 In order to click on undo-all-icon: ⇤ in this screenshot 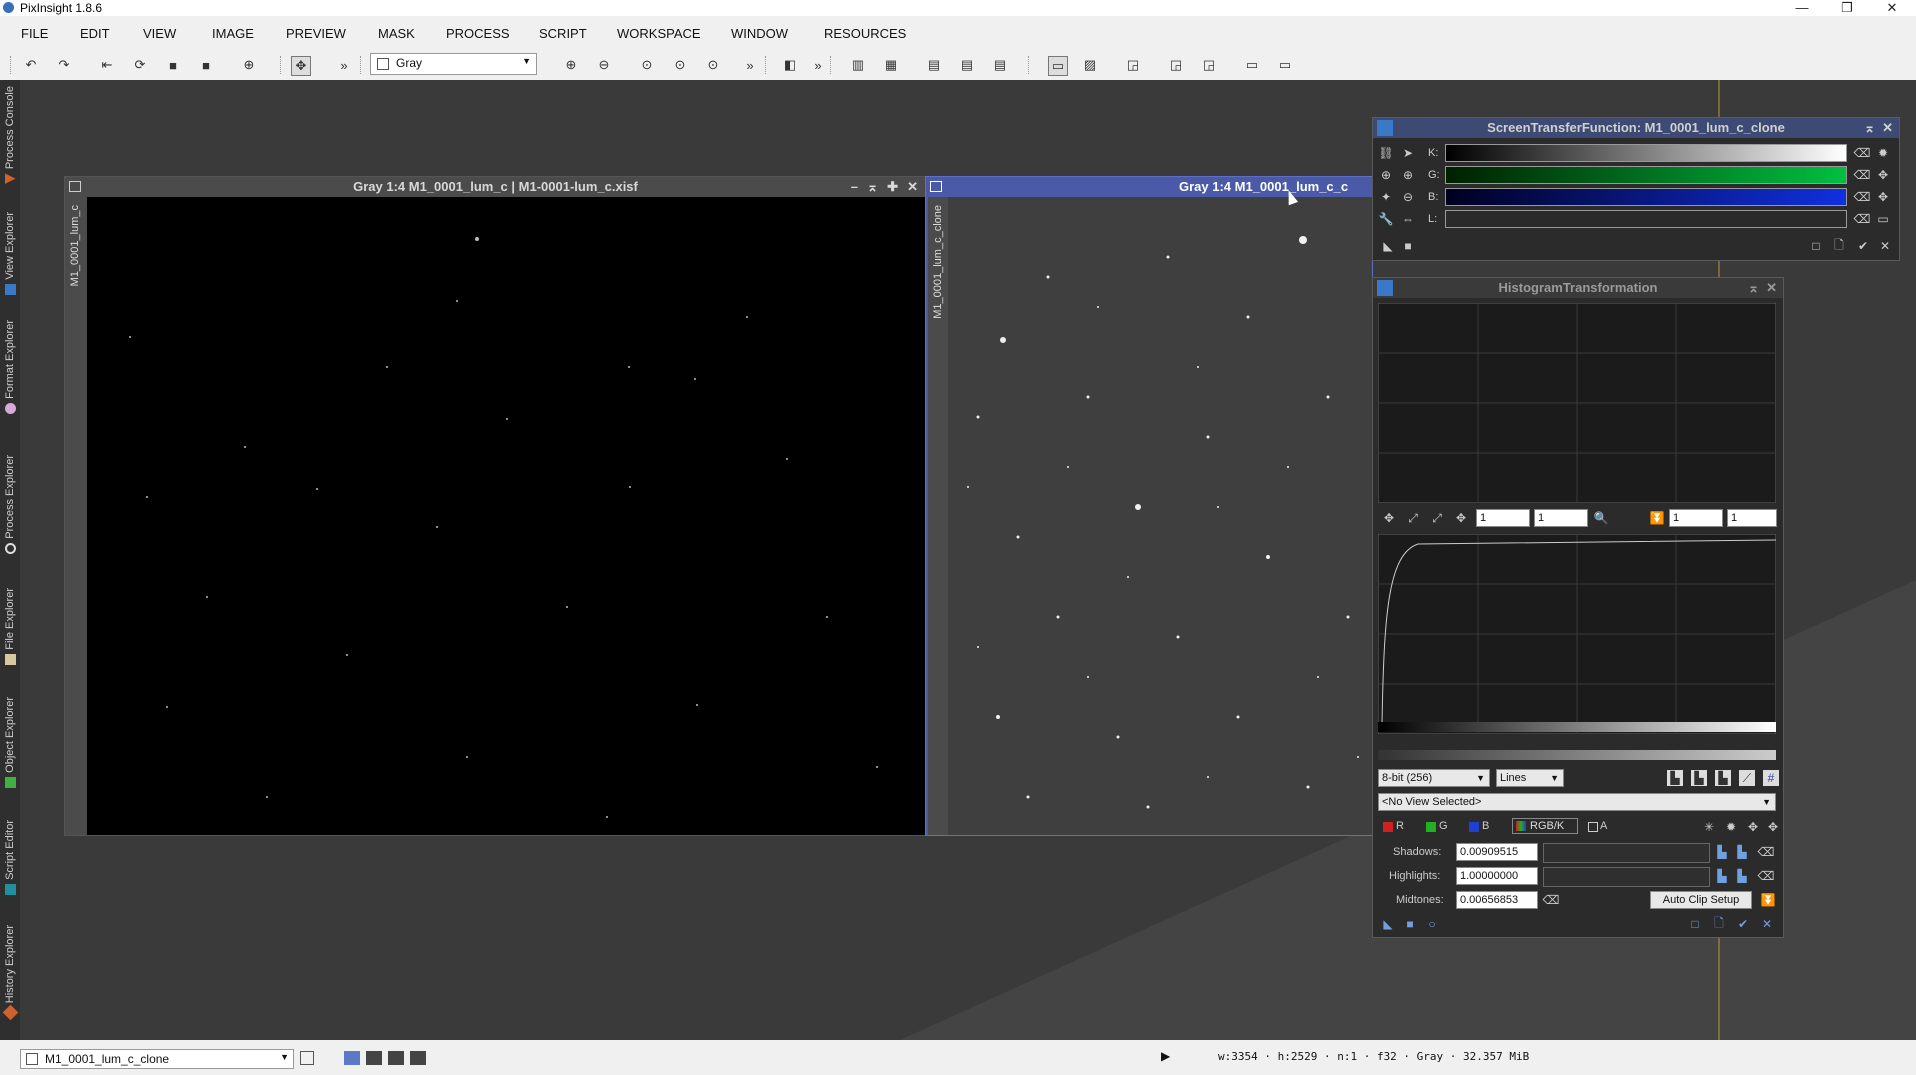, I will do `click(107, 65)`.